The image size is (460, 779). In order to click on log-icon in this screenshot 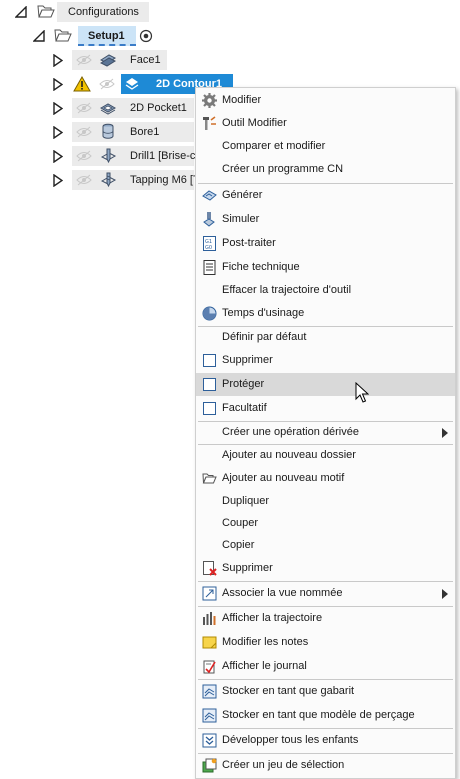, I will do `click(209, 667)`.